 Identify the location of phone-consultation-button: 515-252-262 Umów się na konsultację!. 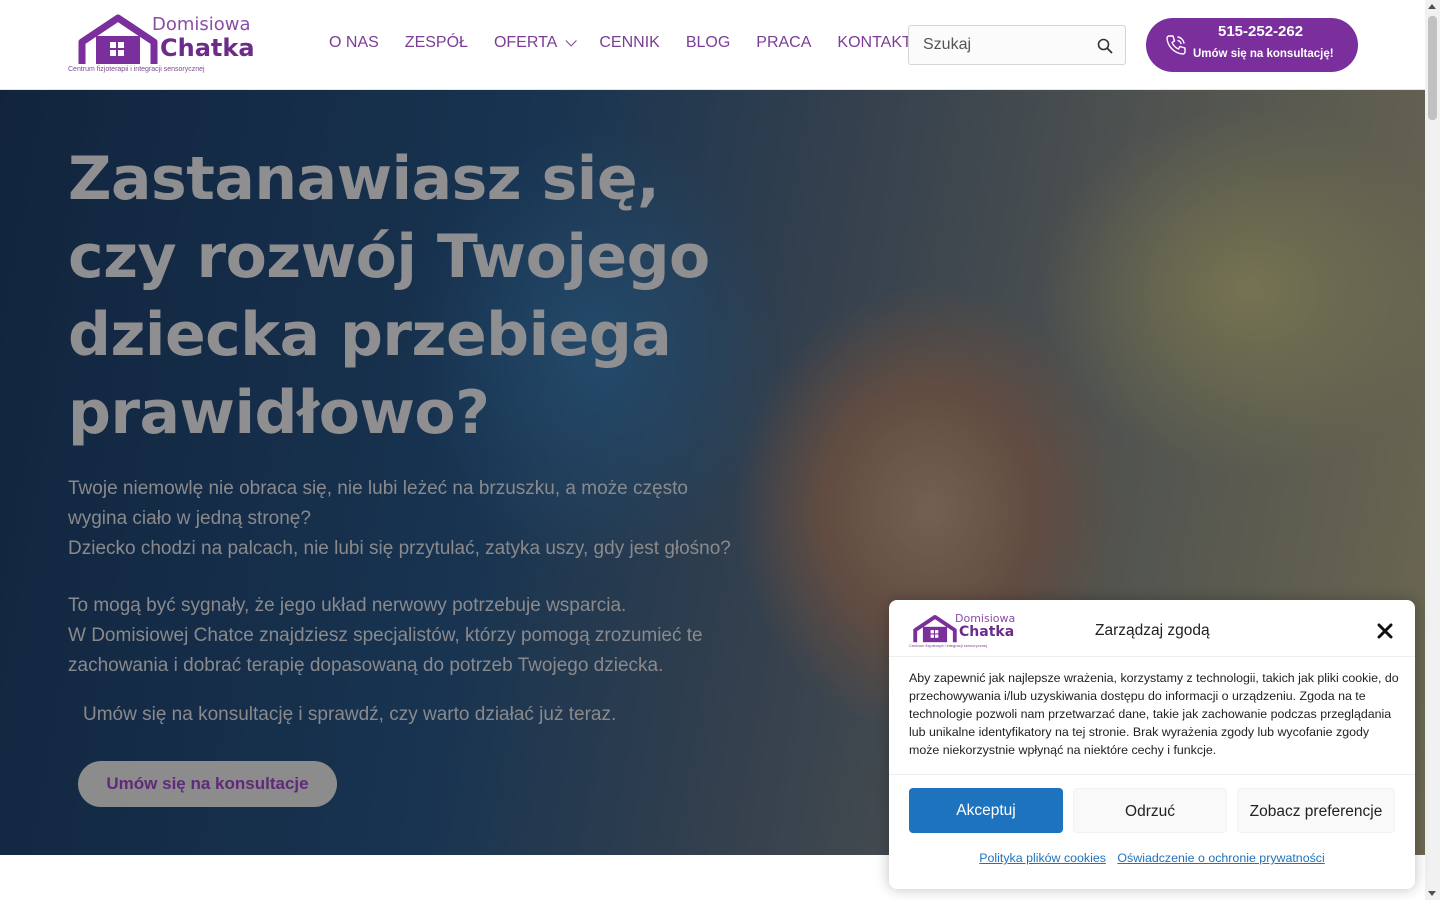
(1252, 45).